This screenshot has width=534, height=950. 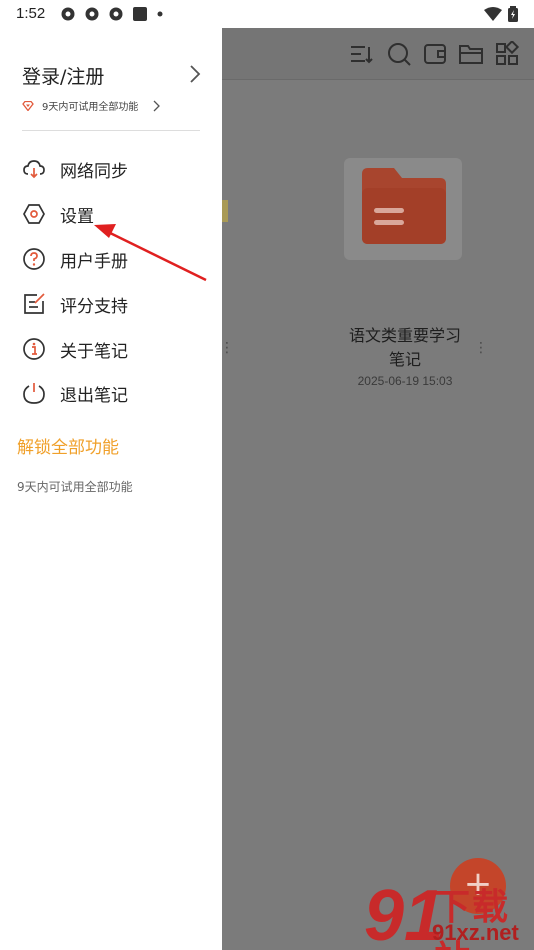 I want to click on login-register-link: 登录/注册, so click(x=63, y=75).